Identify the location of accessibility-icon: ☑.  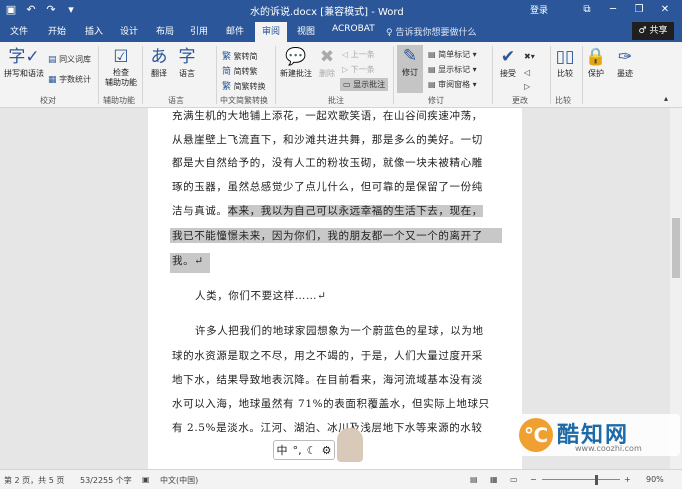
(121, 57).